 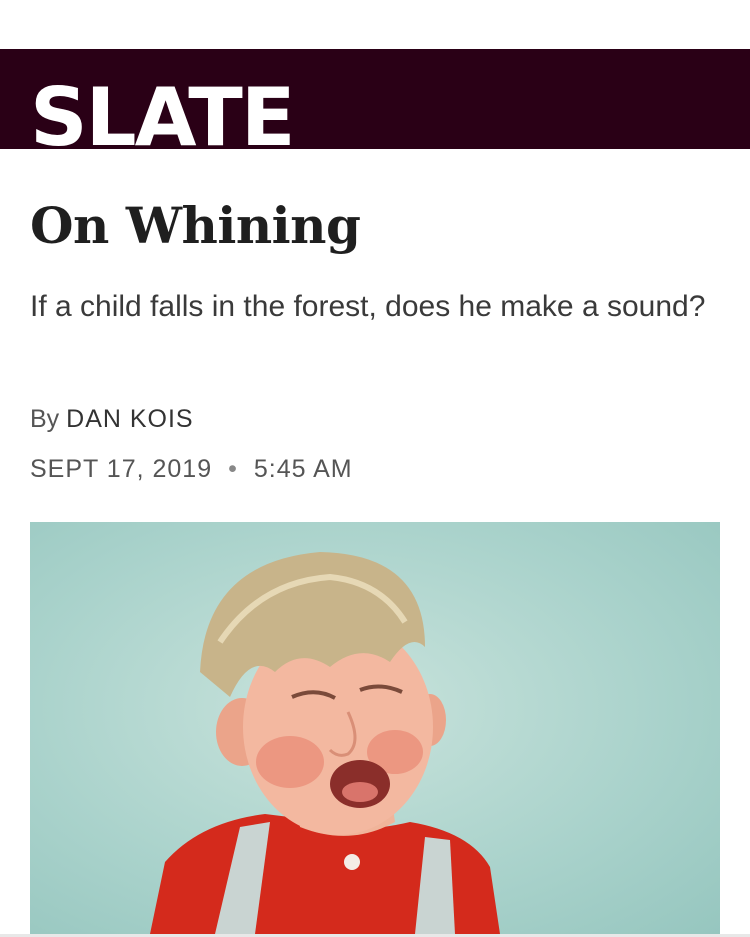 What do you see at coordinates (45, 419) in the screenshot?
I see `byline-prefix: By` at bounding box center [45, 419].